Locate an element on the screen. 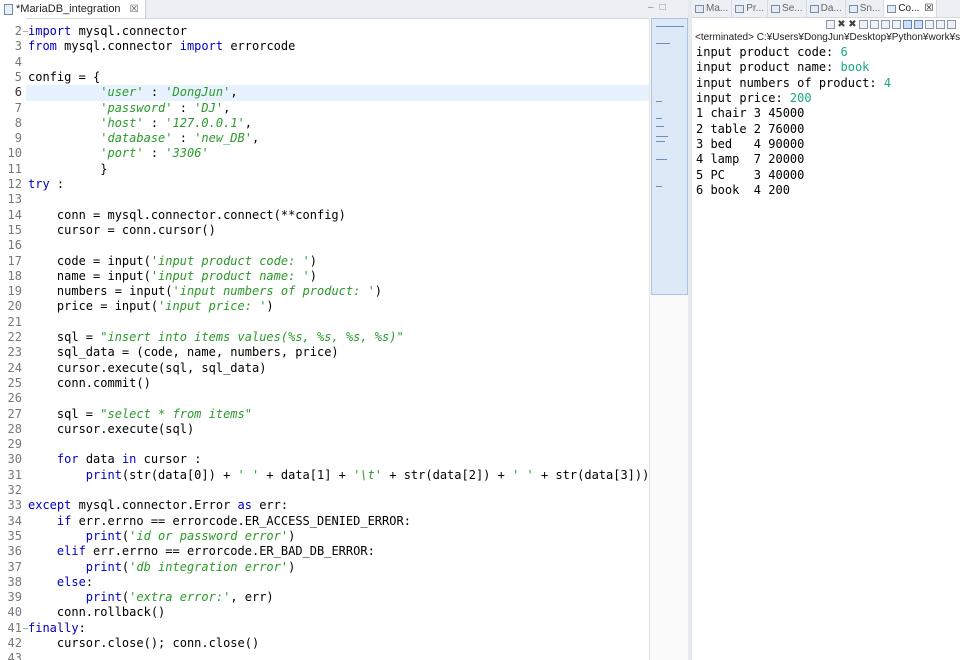 The height and width of the screenshot is (660, 960). console-text: 6 book 4 200 is located at coordinates (743, 190).